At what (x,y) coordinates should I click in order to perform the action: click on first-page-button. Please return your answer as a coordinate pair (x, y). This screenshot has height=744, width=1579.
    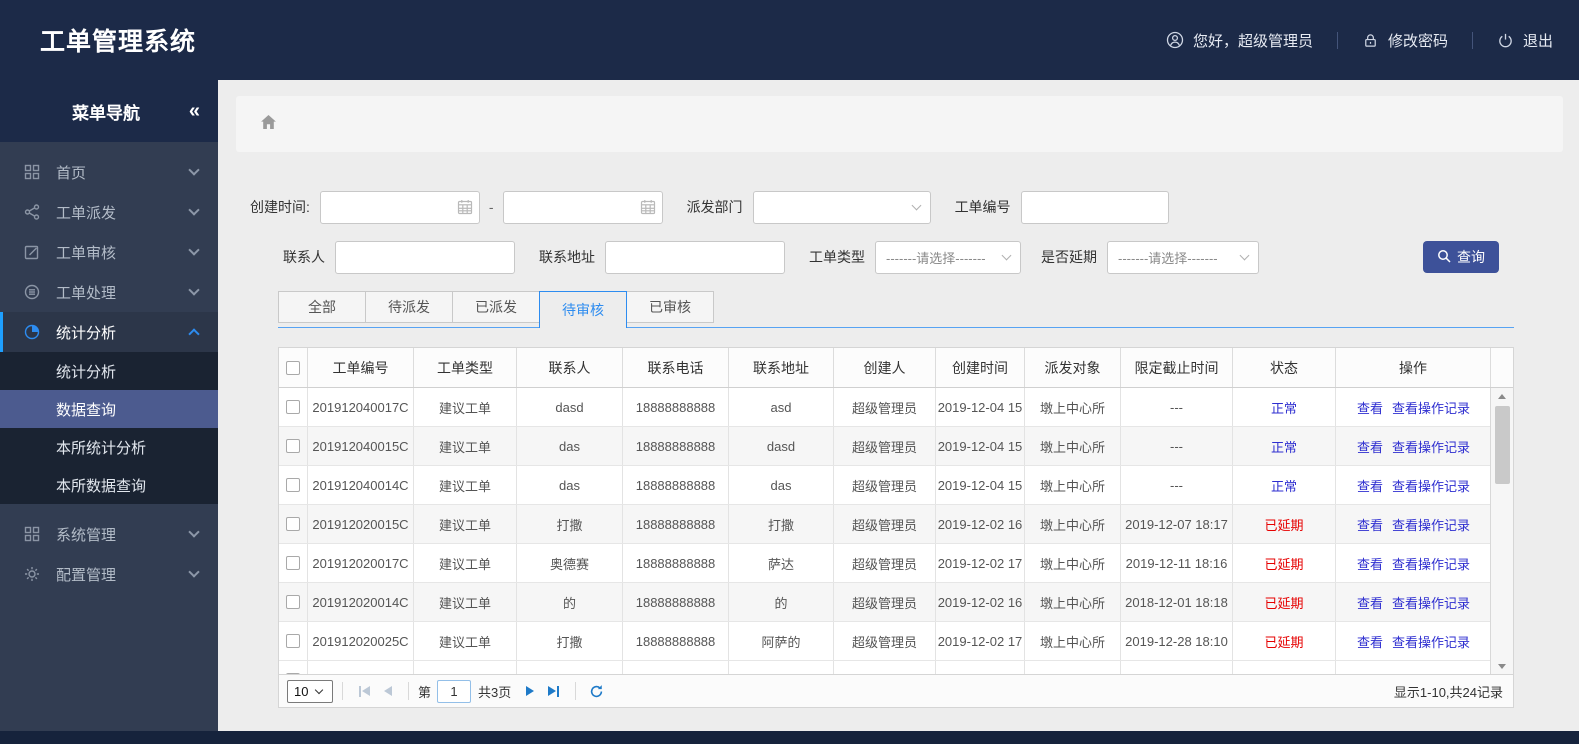
    Looking at the image, I should click on (364, 691).